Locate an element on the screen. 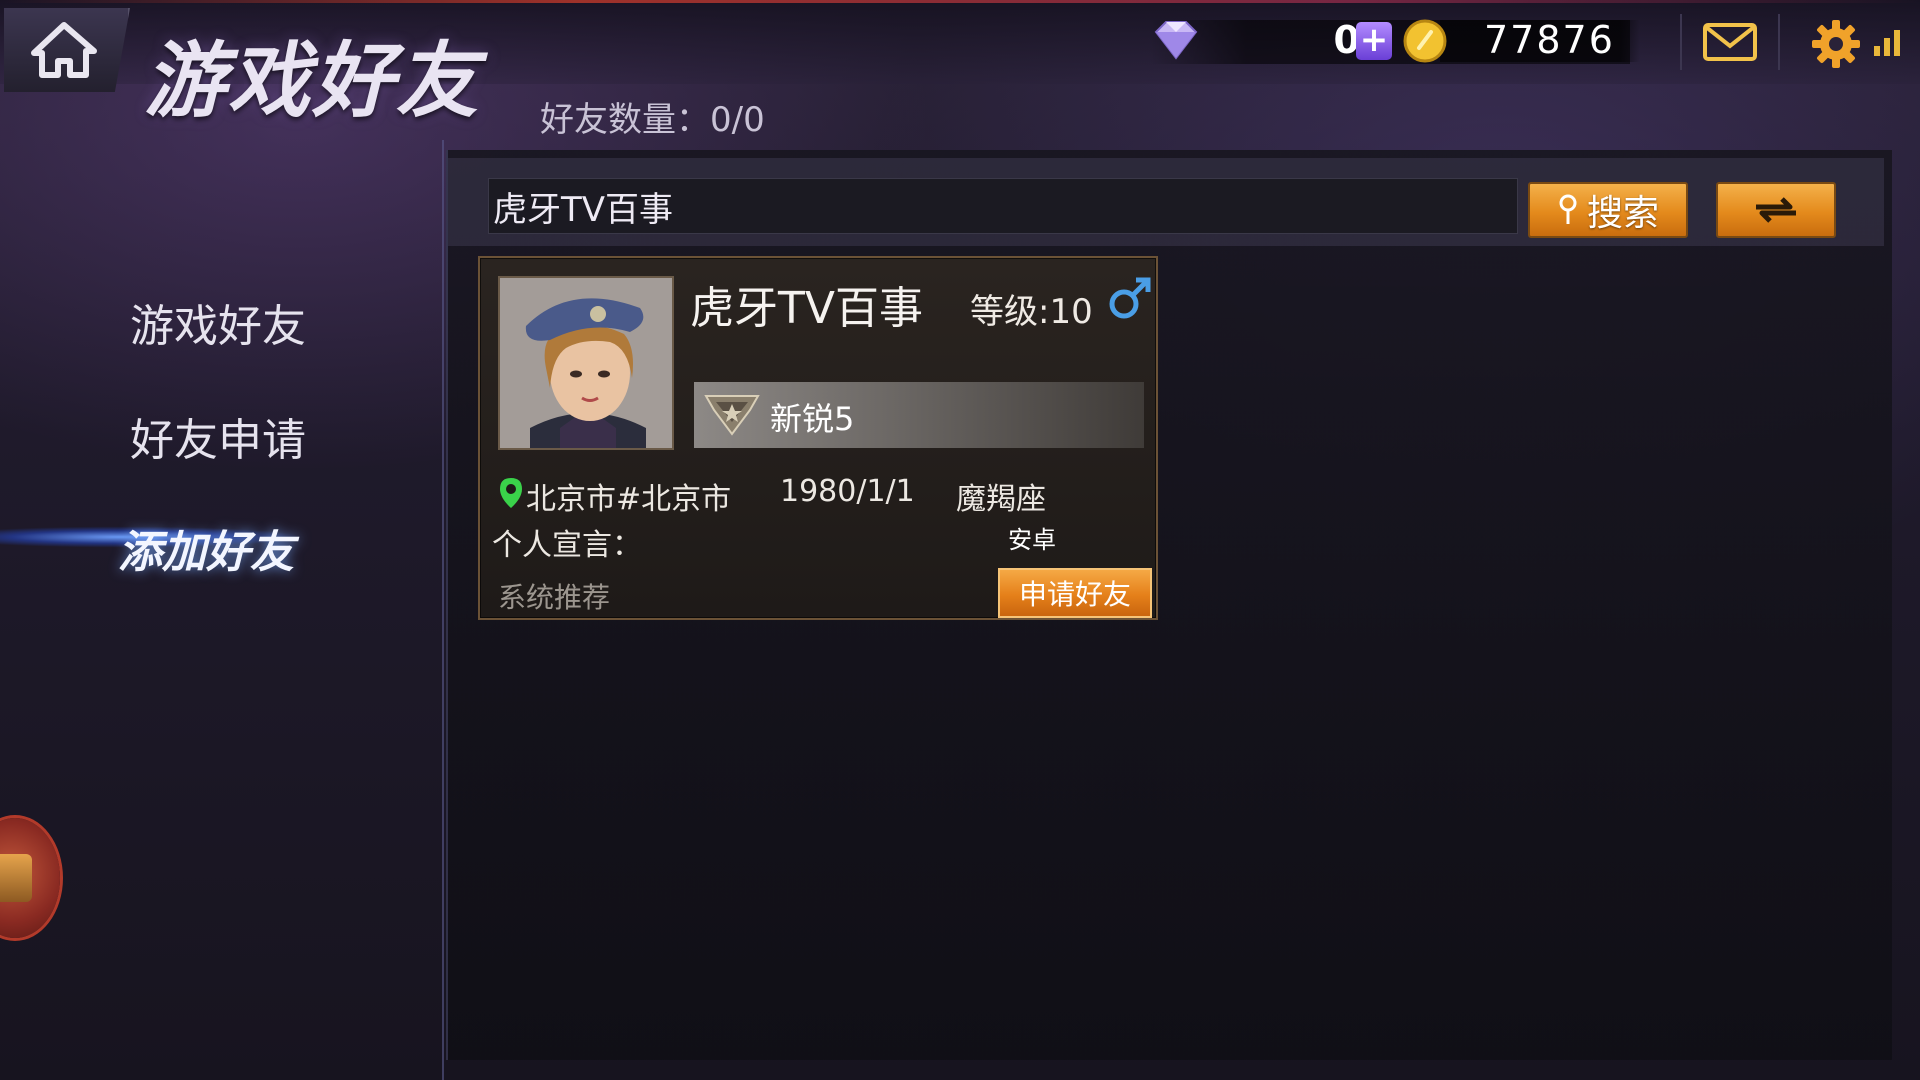  refresh-button is located at coordinates (1776, 210).